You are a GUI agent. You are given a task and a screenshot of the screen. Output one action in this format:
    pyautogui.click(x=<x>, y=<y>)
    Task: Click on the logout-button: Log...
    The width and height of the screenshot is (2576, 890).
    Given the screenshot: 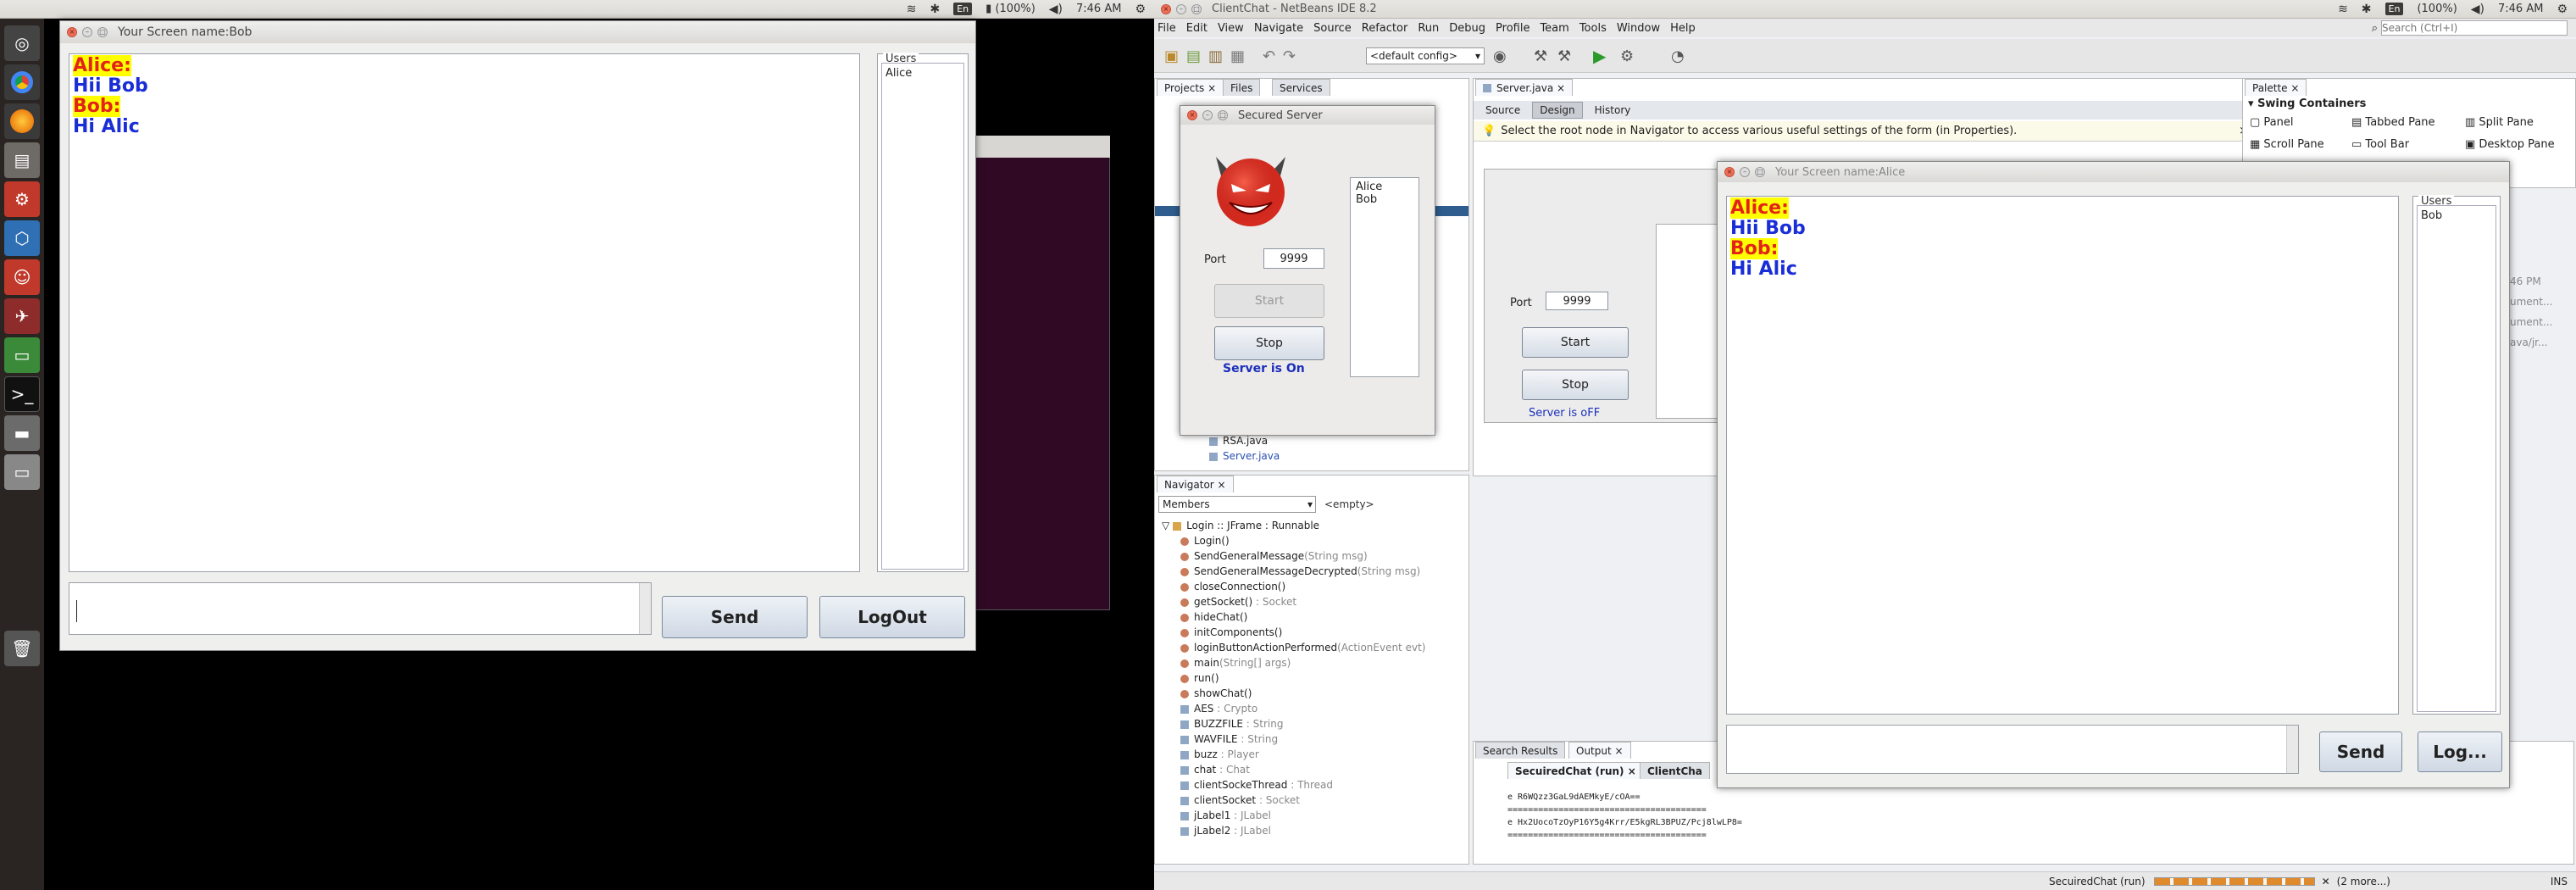 What is the action you would take?
    pyautogui.click(x=2460, y=751)
    